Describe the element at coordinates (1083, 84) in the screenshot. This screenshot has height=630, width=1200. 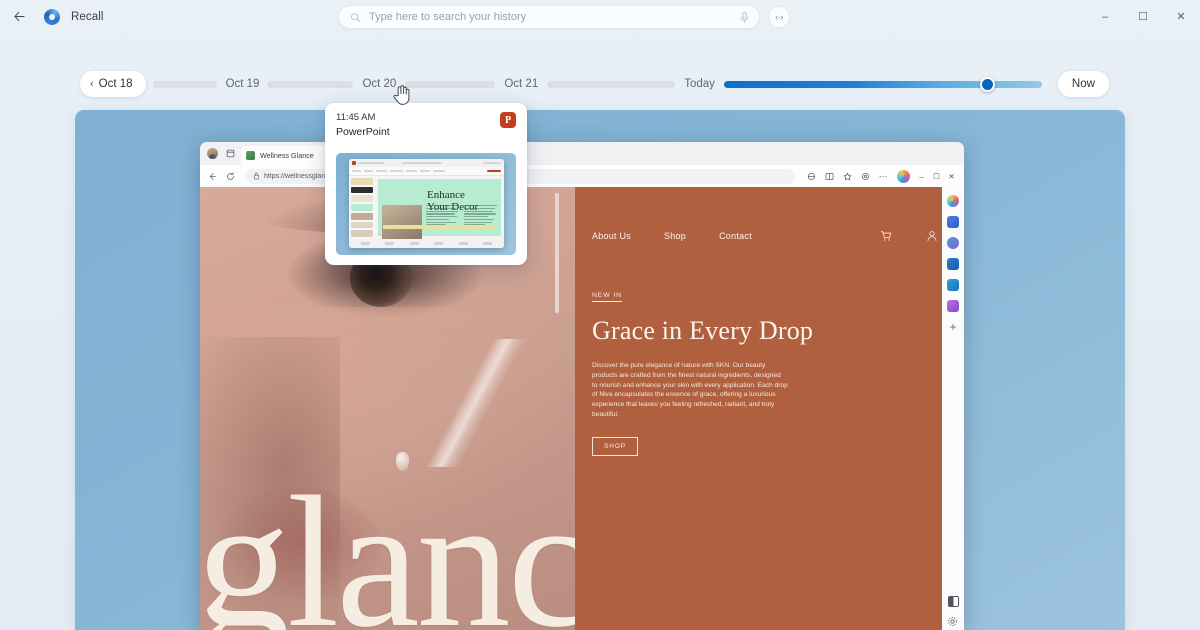
I see `now-button: Now` at that location.